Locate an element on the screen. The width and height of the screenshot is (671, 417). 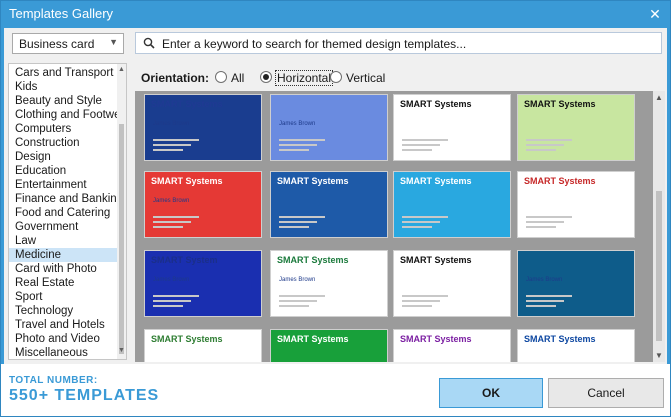
radio-horizontal-label: Horizontal is located at coordinates (304, 78).